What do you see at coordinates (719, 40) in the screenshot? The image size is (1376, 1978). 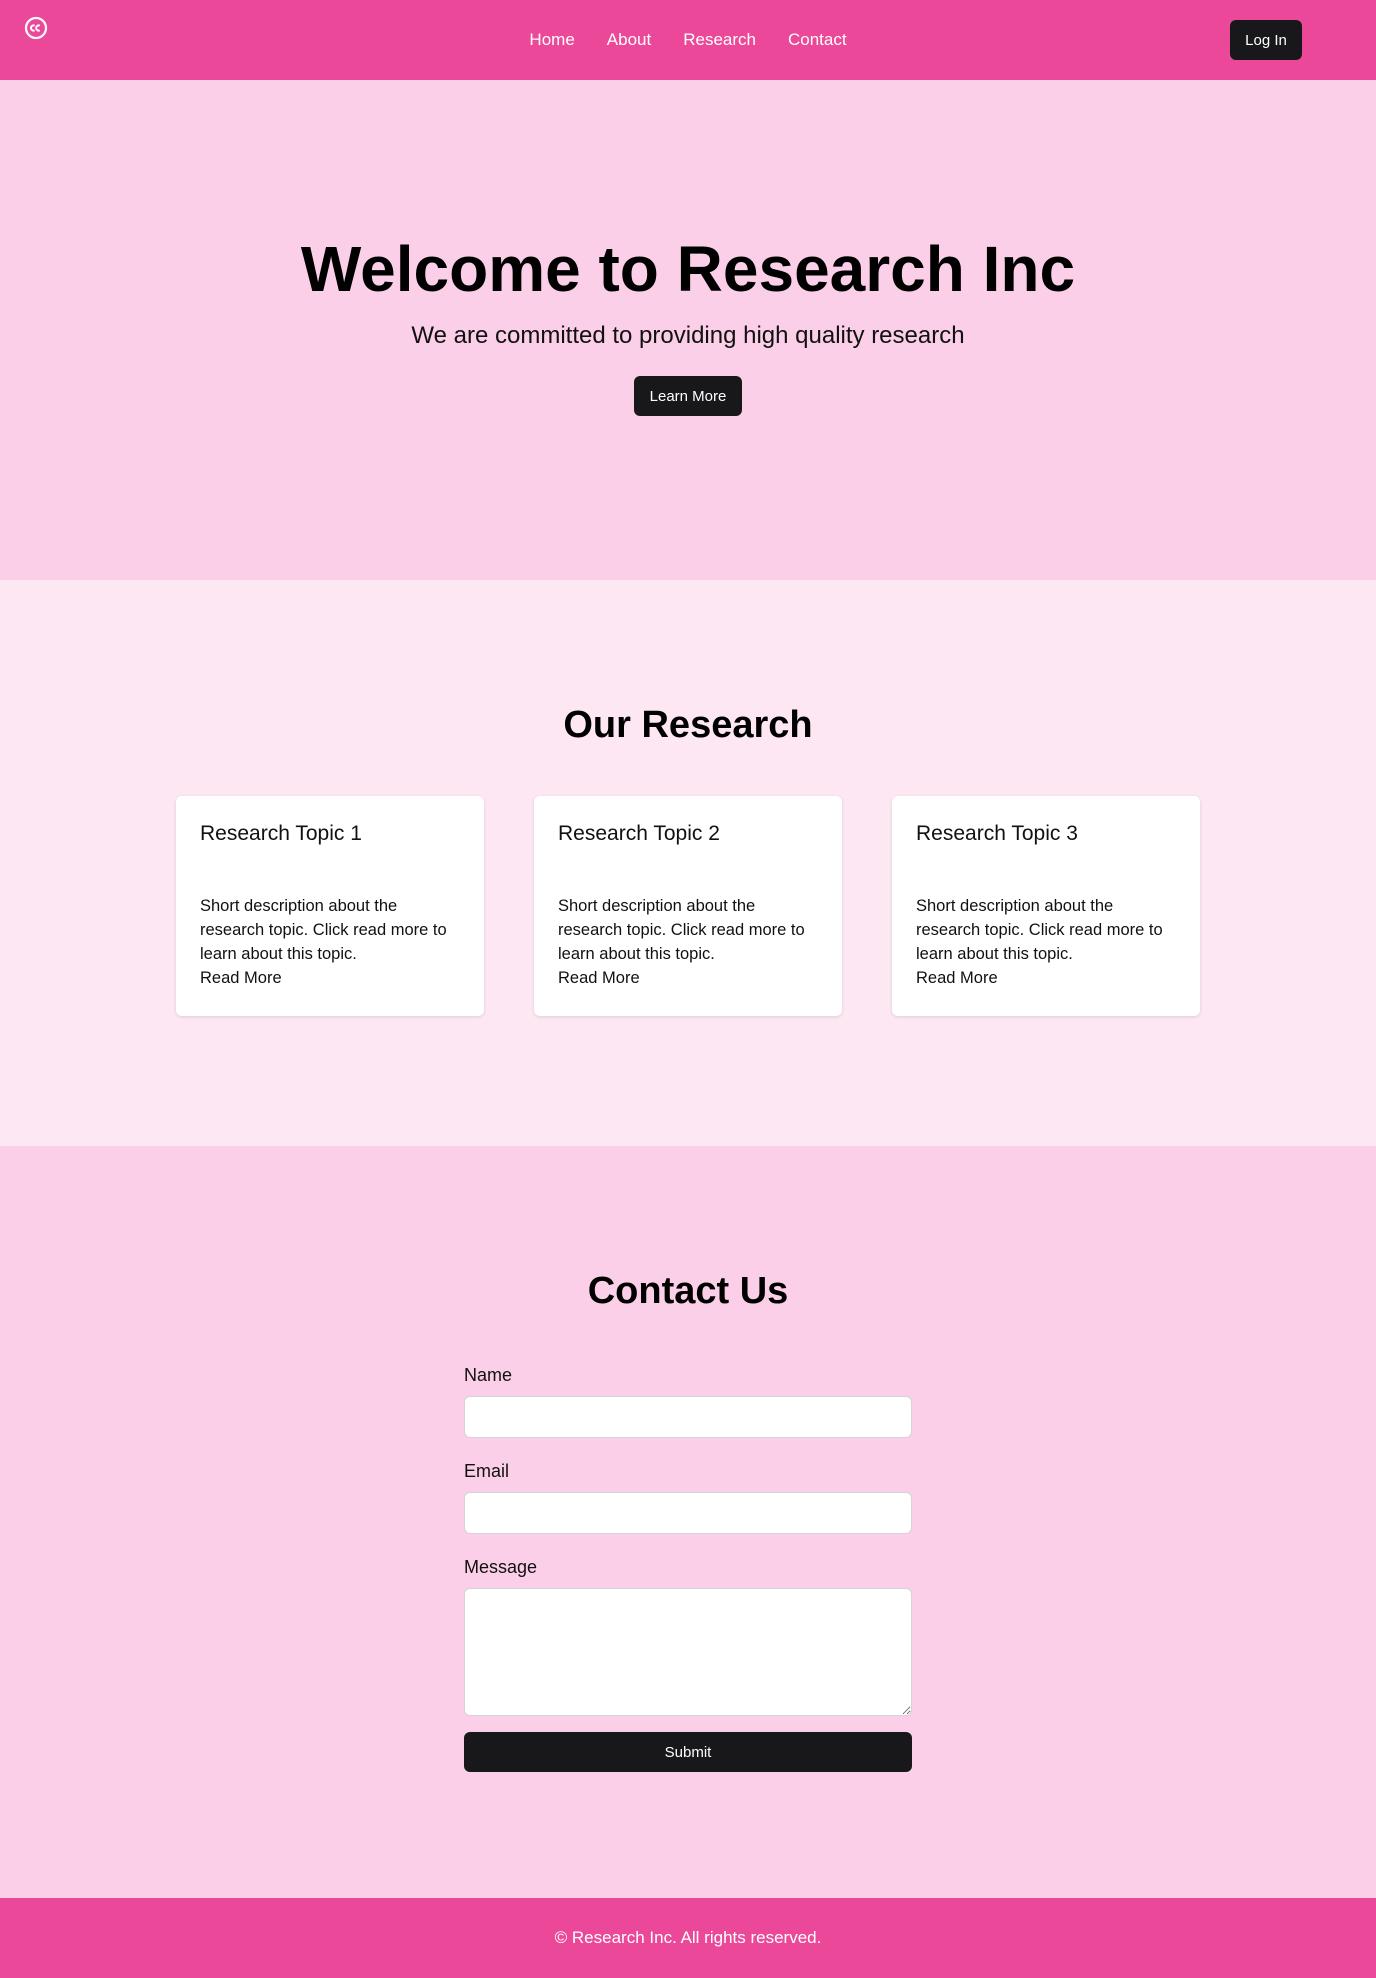 I see `nav-link-research: Research` at bounding box center [719, 40].